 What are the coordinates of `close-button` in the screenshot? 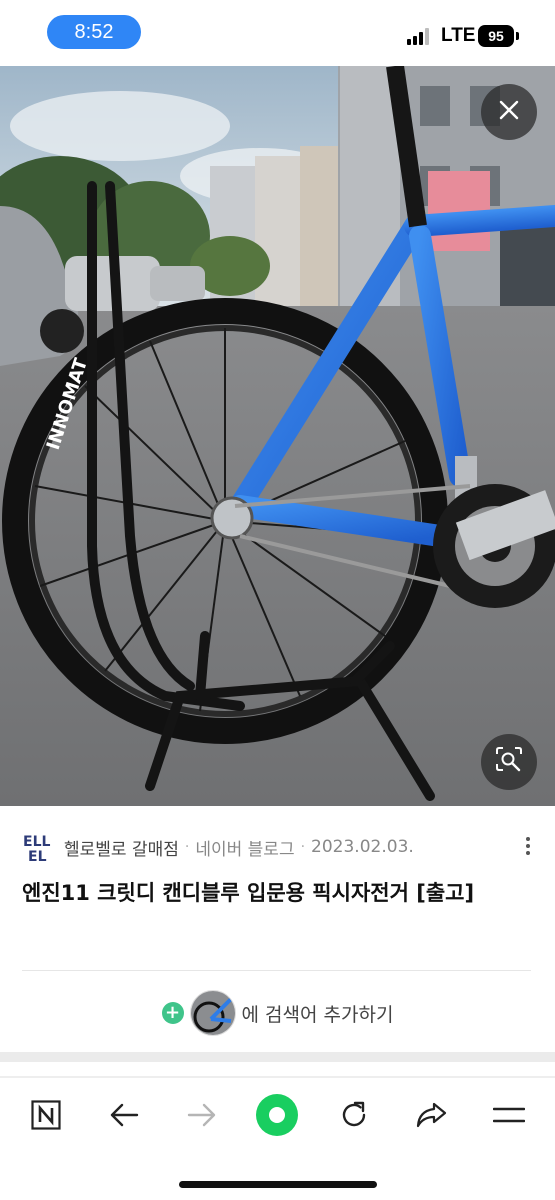 It's located at (509, 112).